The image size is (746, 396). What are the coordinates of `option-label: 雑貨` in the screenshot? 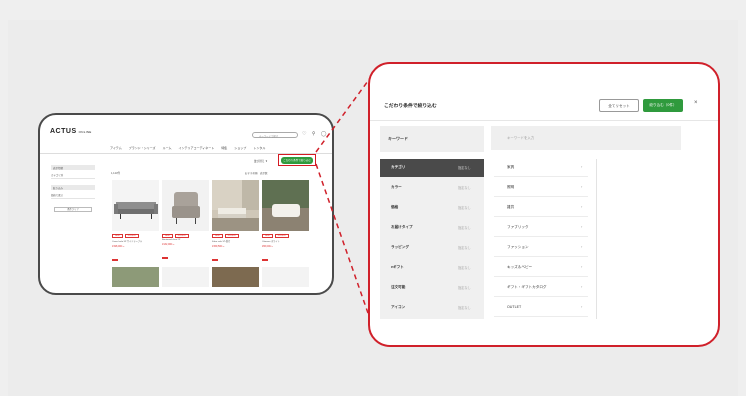 It's located at (511, 207).